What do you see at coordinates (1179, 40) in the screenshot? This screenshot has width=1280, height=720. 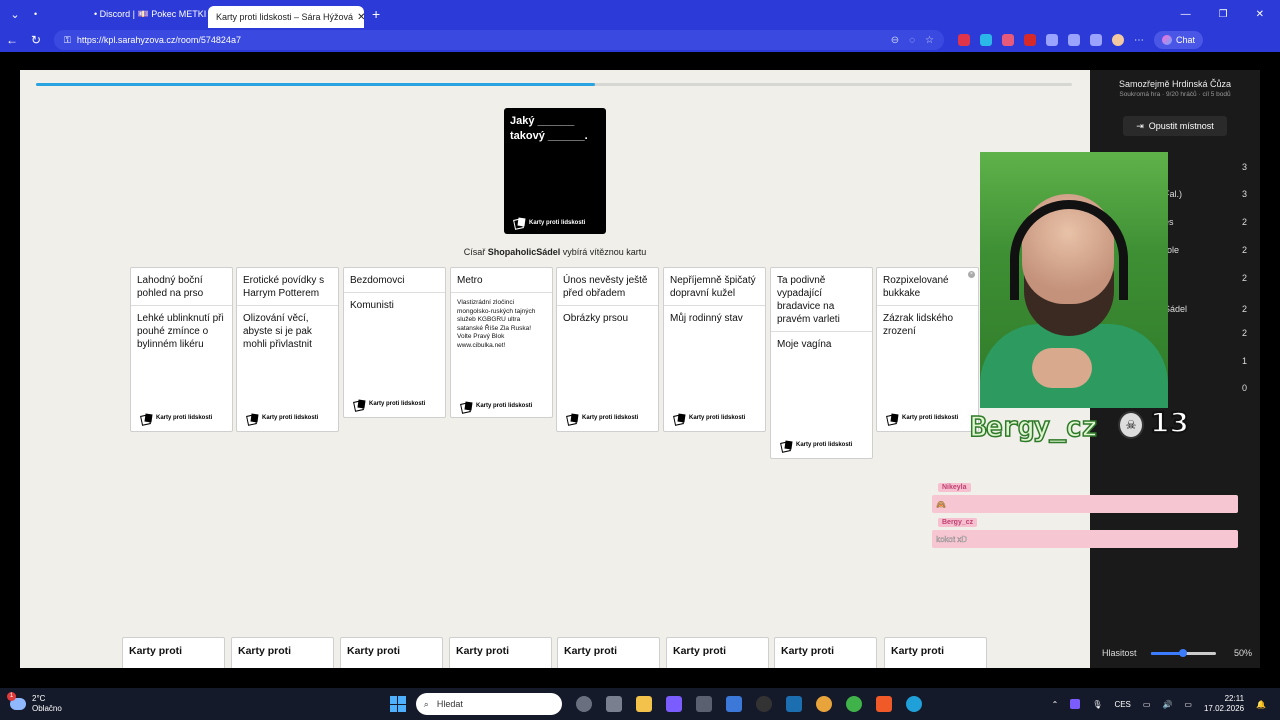 I see `copilot-chat-button: Chat` at bounding box center [1179, 40].